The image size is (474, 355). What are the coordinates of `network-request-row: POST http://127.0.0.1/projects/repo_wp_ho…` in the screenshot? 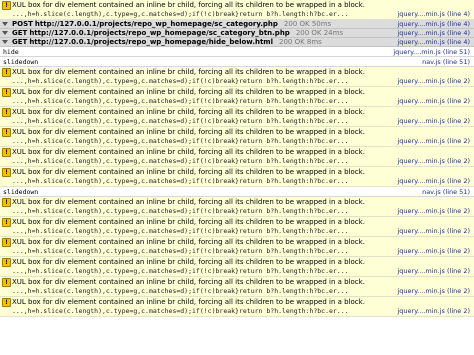 It's located at (237, 24).